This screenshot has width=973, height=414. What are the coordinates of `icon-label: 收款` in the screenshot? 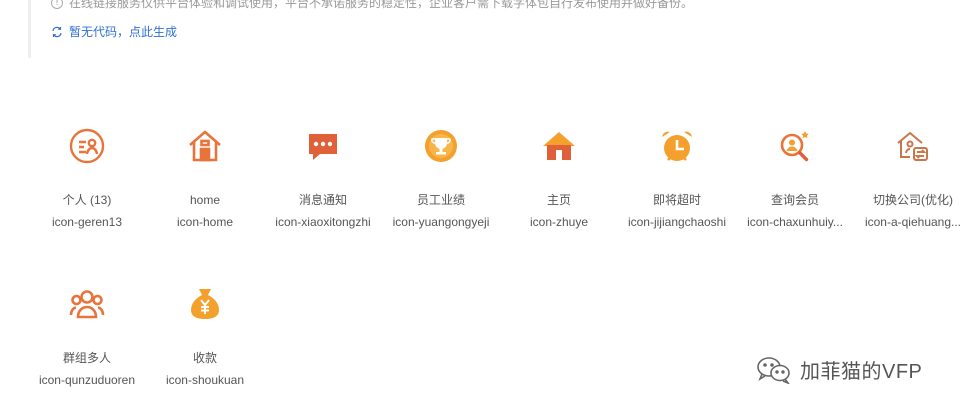 It's located at (204, 358).